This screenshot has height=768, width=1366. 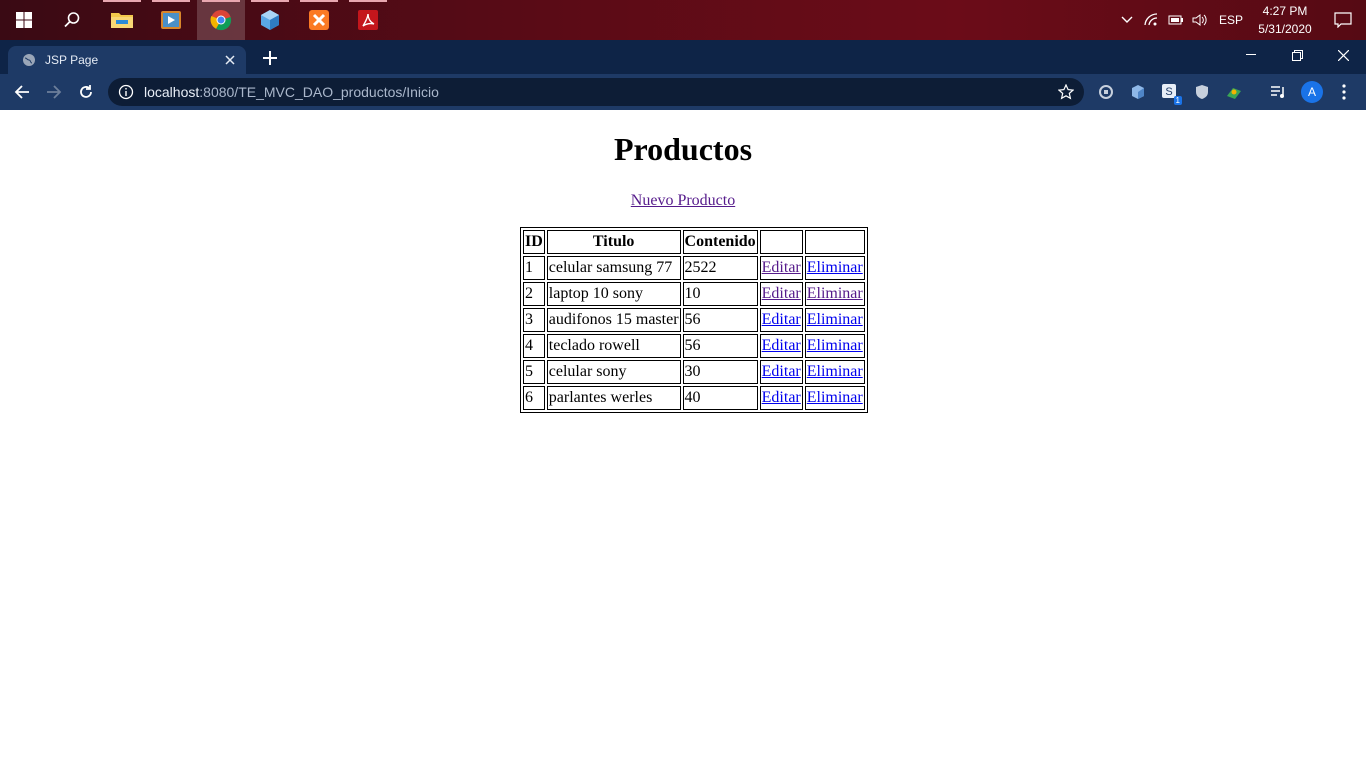 What do you see at coordinates (720, 346) in the screenshot?
I see `cell-contenido: 56` at bounding box center [720, 346].